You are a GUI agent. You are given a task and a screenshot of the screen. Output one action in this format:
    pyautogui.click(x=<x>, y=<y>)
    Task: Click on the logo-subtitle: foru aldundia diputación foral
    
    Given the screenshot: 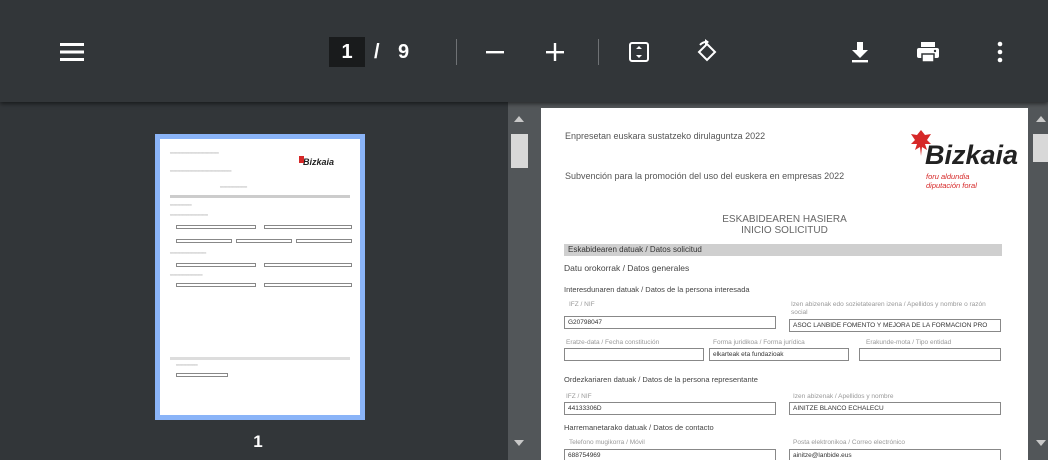 What is the action you would take?
    pyautogui.click(x=951, y=181)
    